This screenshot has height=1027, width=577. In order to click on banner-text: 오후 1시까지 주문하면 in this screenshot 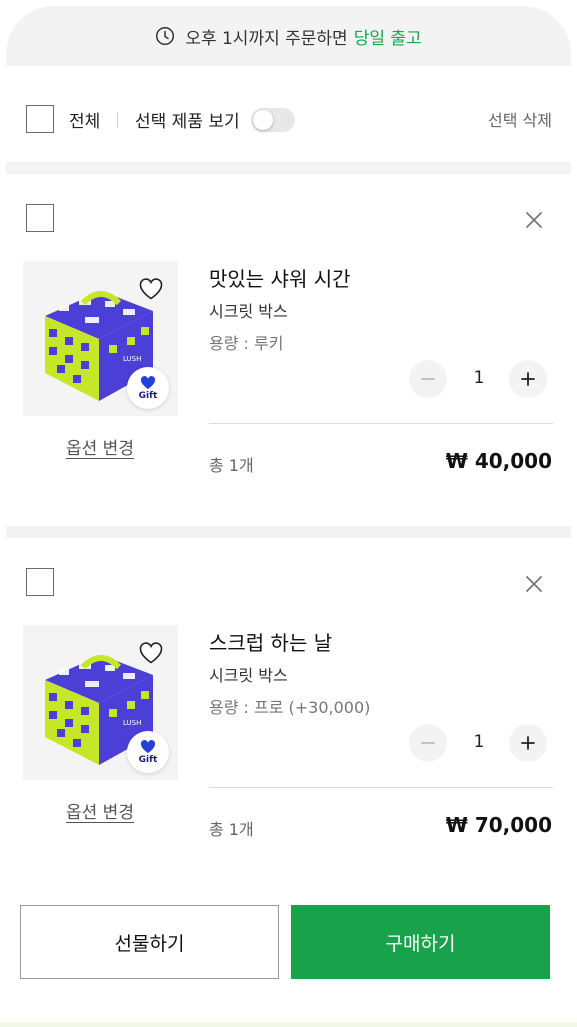, I will do `click(266, 38)`.